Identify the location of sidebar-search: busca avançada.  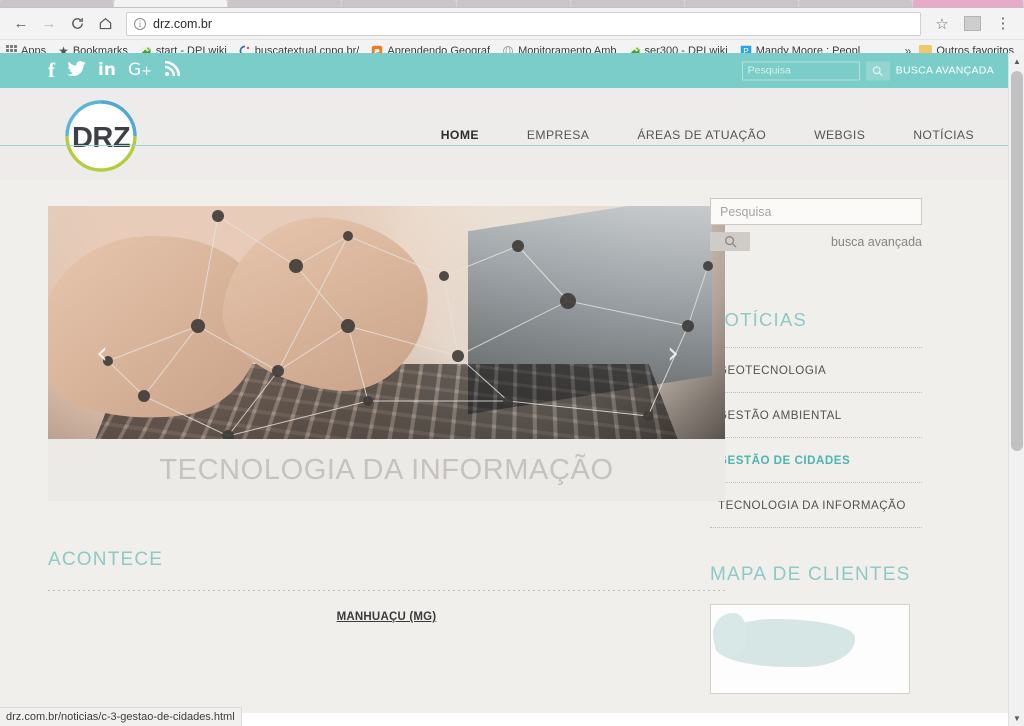
(836, 224).